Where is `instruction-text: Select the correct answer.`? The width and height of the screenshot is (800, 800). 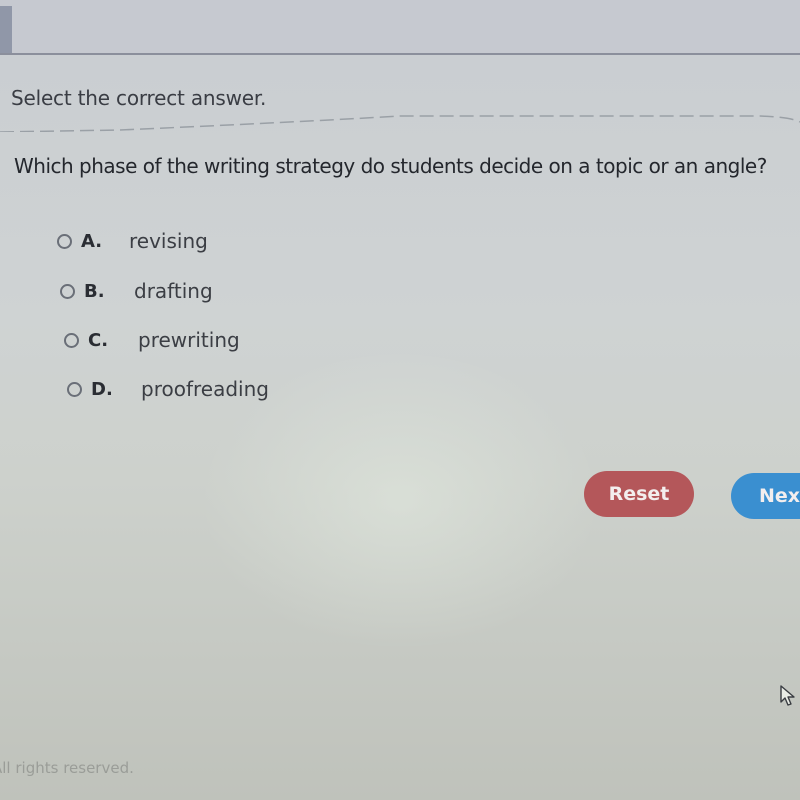
instruction-text: Select the correct answer. is located at coordinates (139, 98).